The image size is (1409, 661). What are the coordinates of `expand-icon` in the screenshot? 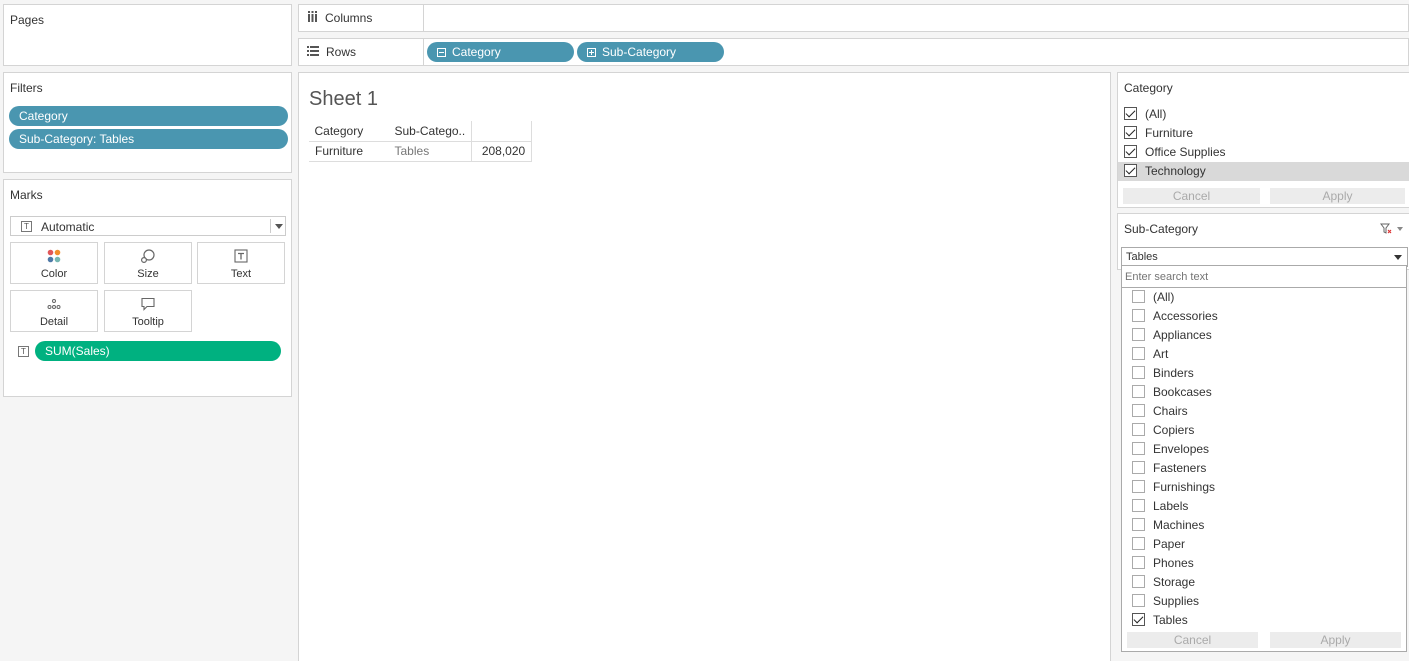 It's located at (591, 52).